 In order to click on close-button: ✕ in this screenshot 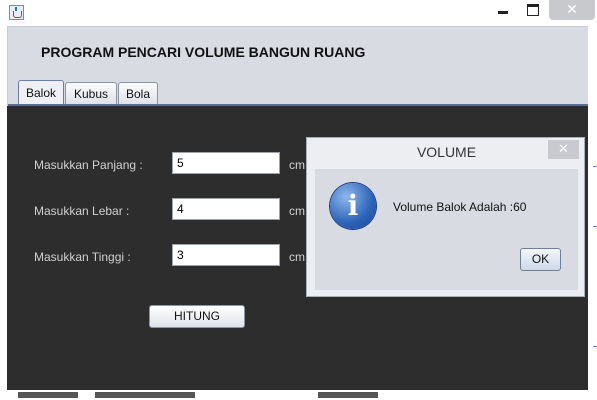, I will do `click(572, 10)`.